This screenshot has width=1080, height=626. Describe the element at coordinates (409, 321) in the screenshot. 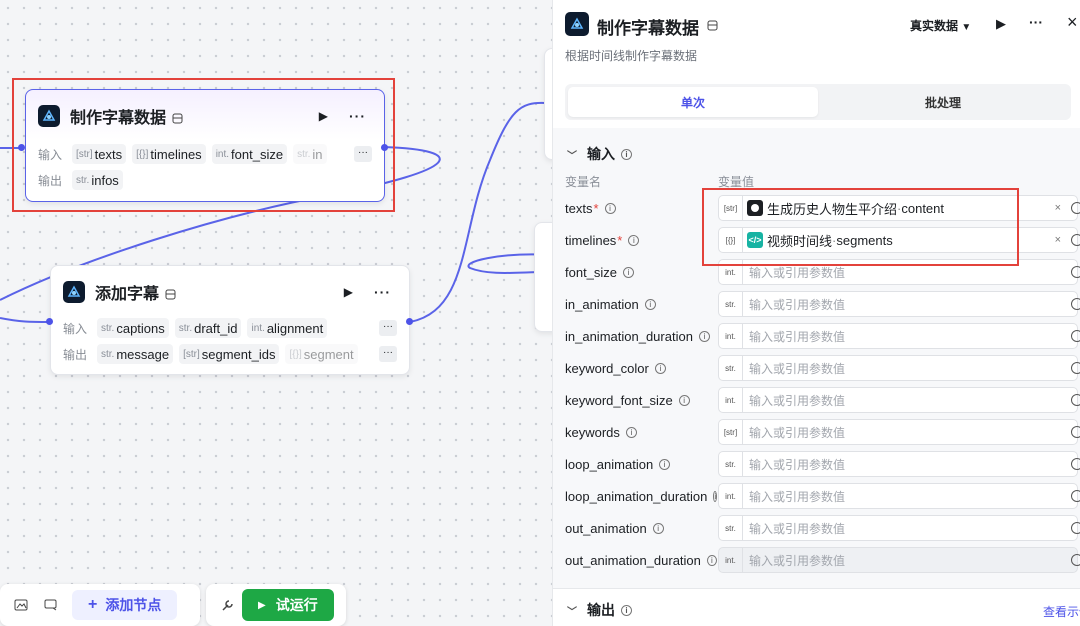

I see `output-port` at that location.